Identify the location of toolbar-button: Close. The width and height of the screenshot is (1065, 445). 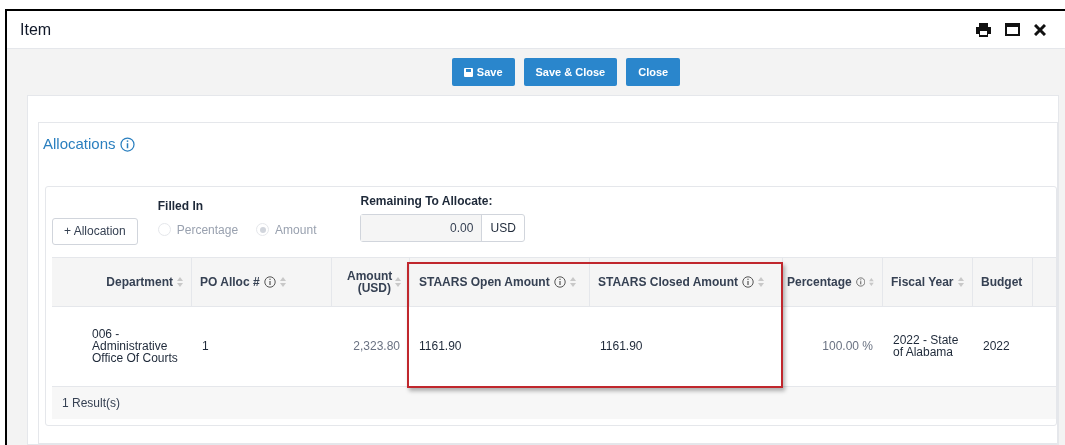
(653, 72).